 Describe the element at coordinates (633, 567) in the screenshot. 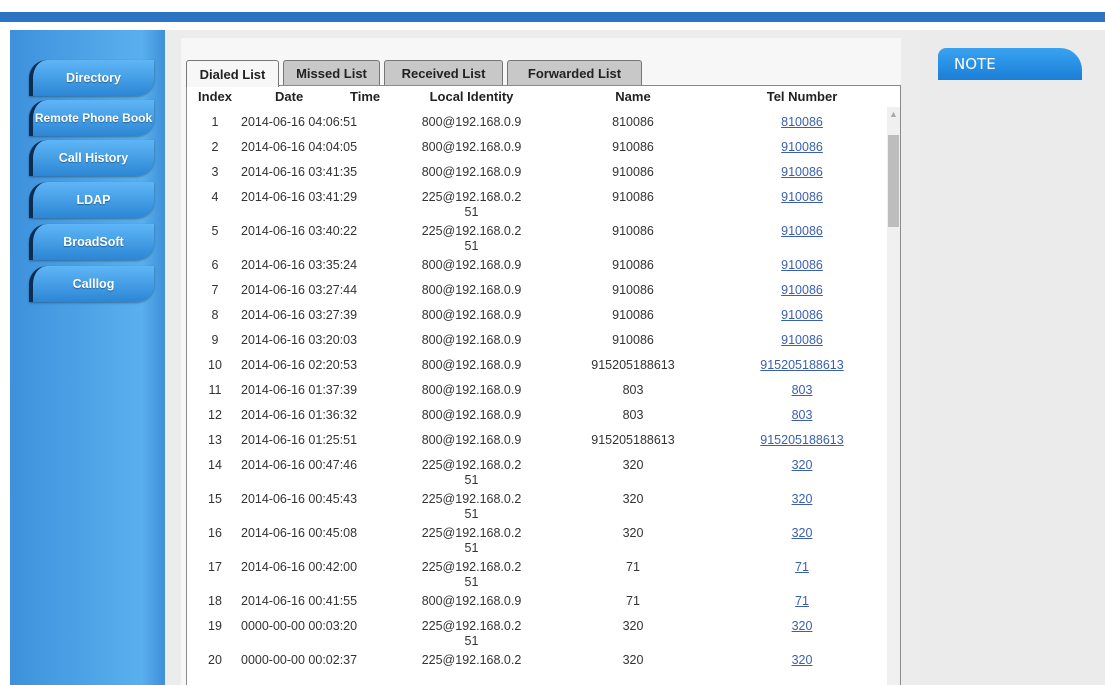

I see `cell-name: 71` at that location.